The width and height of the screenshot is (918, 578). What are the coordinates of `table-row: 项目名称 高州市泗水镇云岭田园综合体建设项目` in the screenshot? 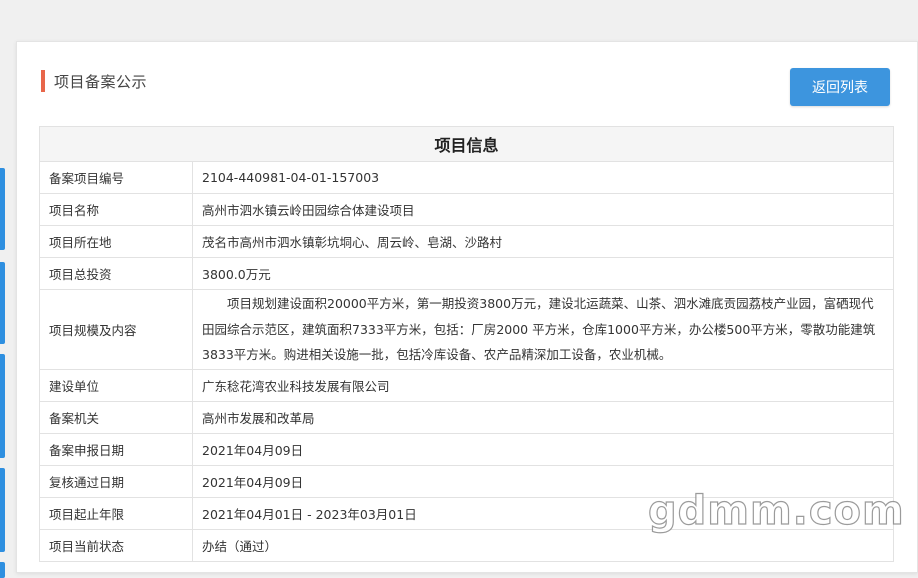 It's located at (466, 209).